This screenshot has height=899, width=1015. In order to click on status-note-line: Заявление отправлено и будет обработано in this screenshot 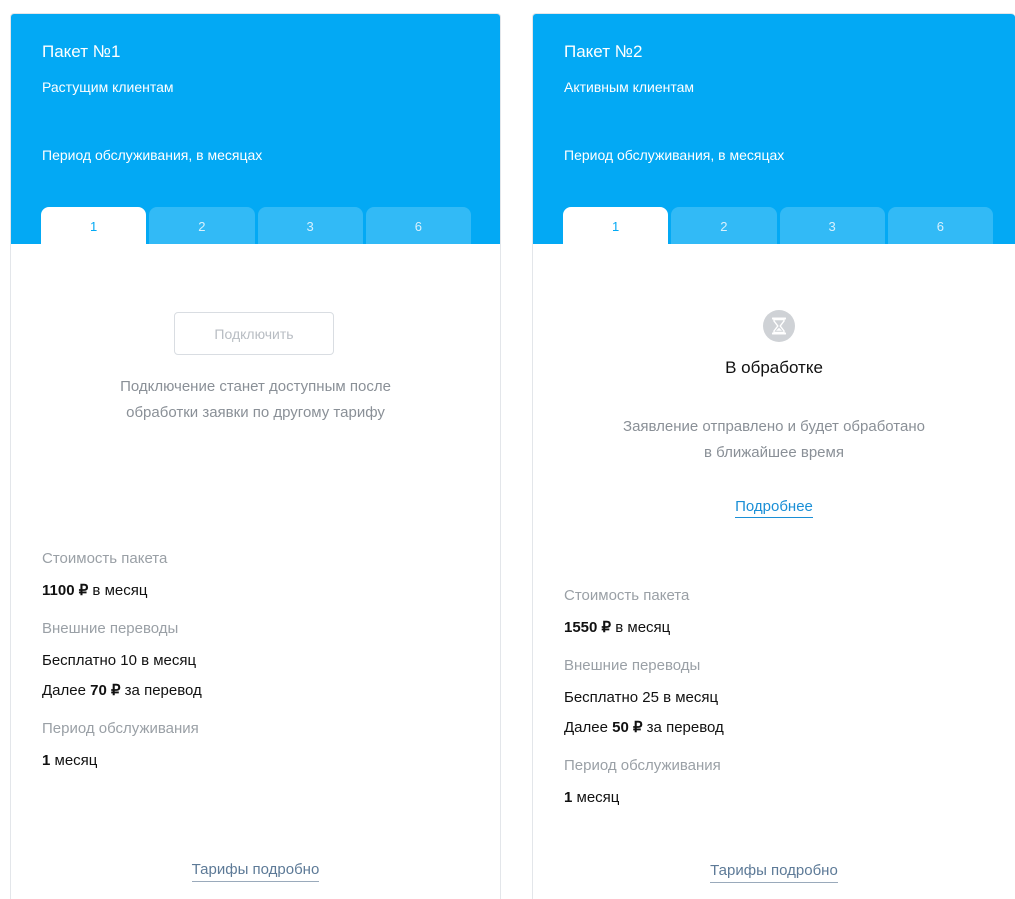, I will do `click(774, 426)`.